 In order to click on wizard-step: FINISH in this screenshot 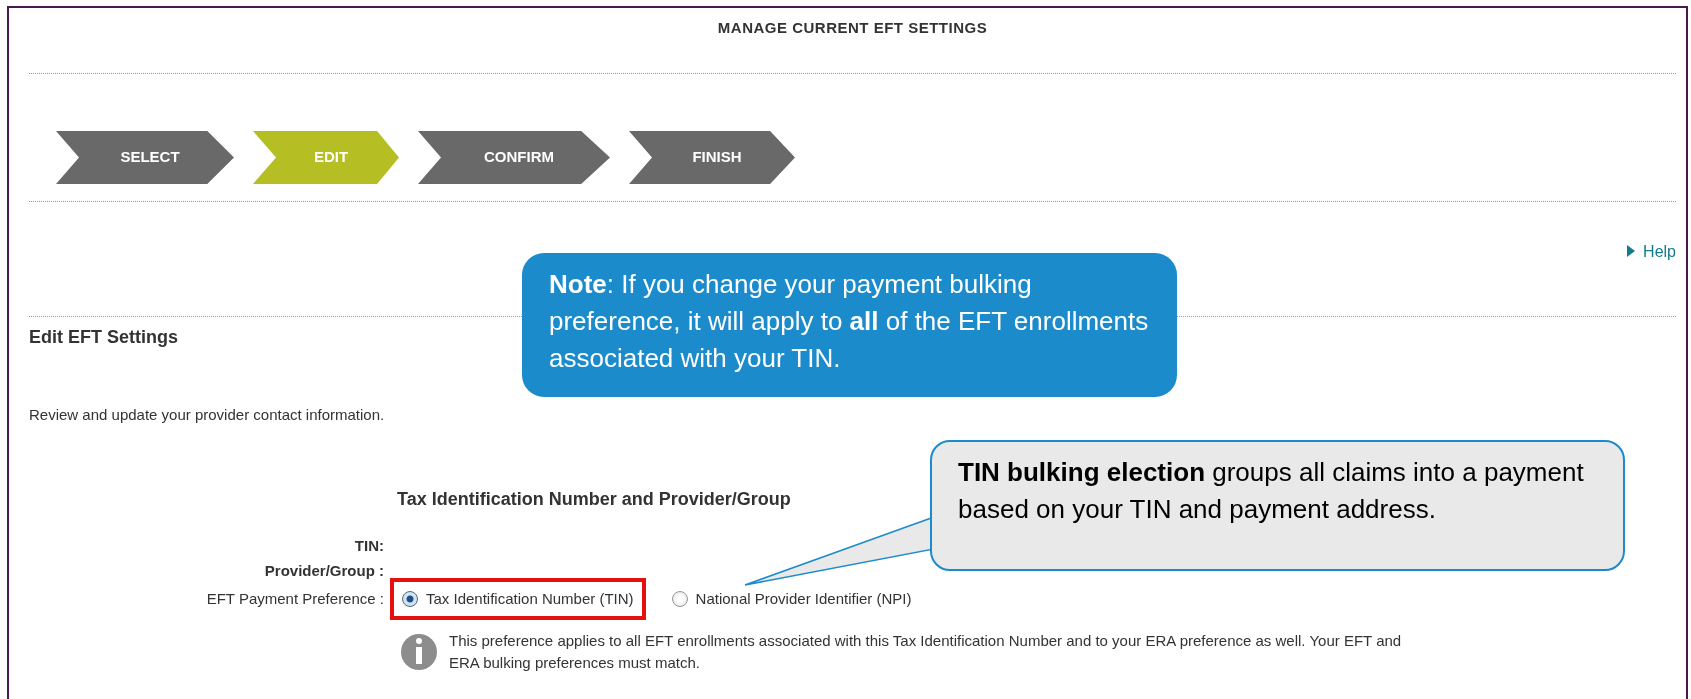, I will do `click(712, 157)`.